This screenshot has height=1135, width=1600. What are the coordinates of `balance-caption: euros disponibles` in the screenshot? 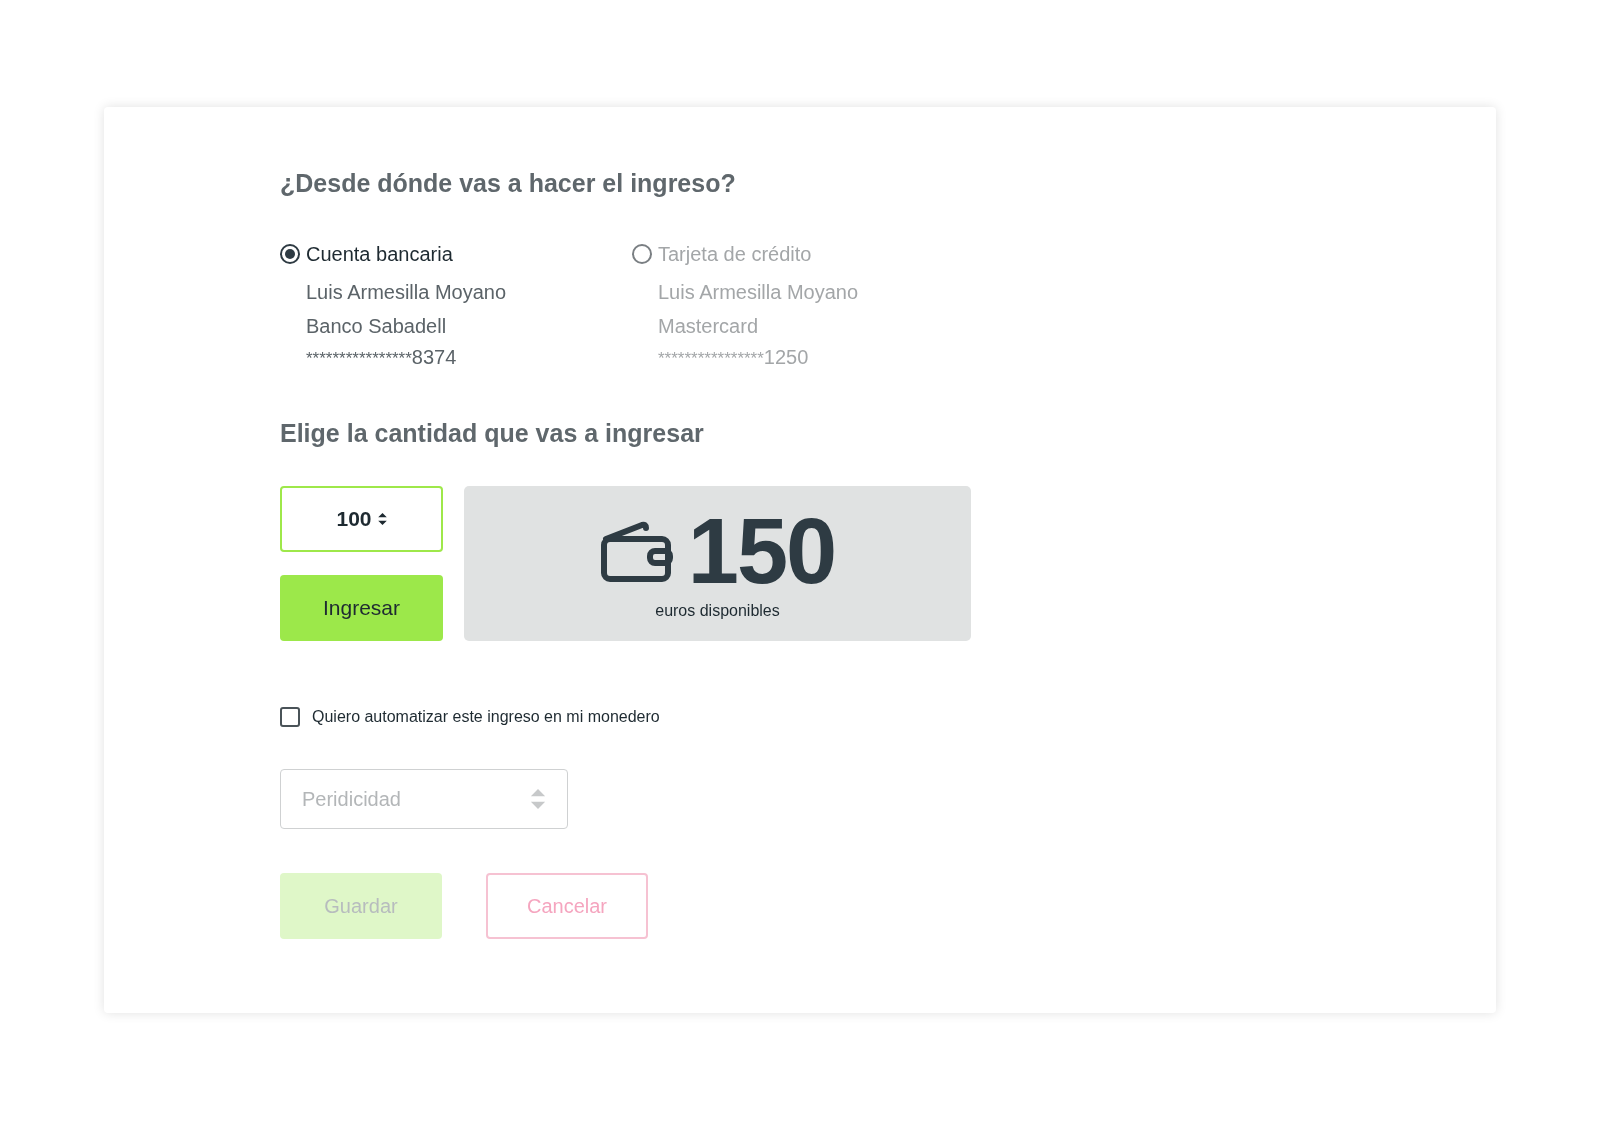 It's located at (717, 610).